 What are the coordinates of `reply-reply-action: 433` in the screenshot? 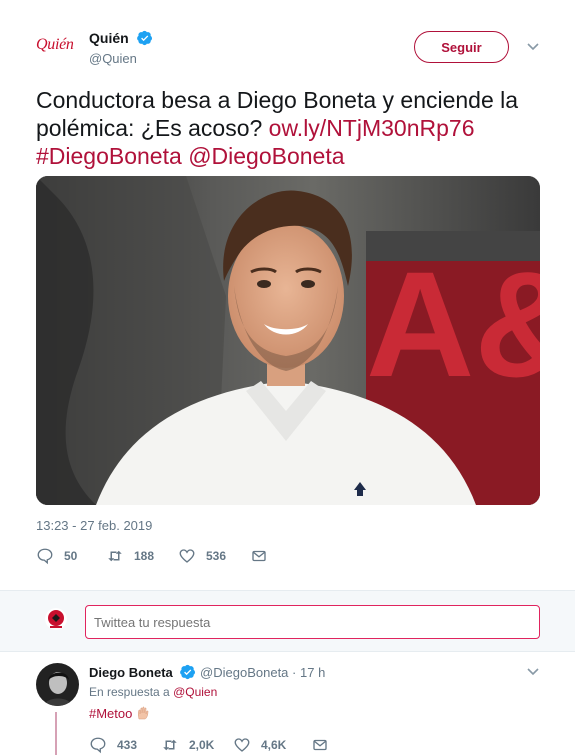 It's located at (125, 745).